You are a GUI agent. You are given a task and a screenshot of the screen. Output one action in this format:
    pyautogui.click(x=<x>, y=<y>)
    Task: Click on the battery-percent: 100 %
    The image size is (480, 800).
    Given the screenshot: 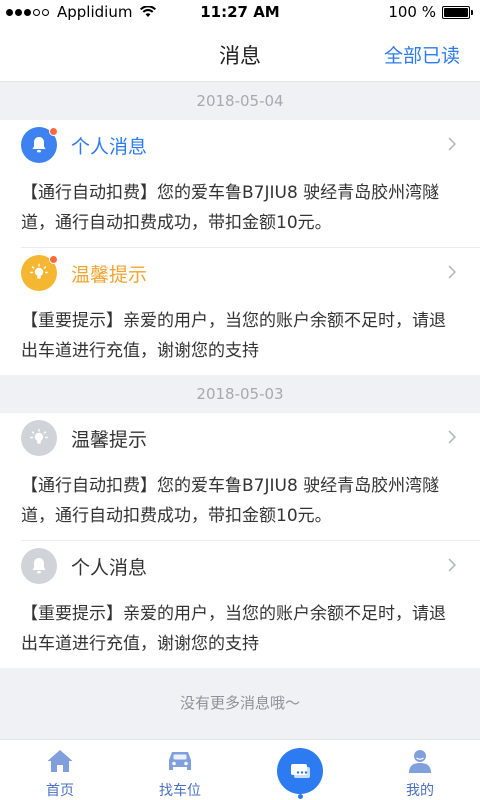 What is the action you would take?
    pyautogui.click(x=412, y=12)
    